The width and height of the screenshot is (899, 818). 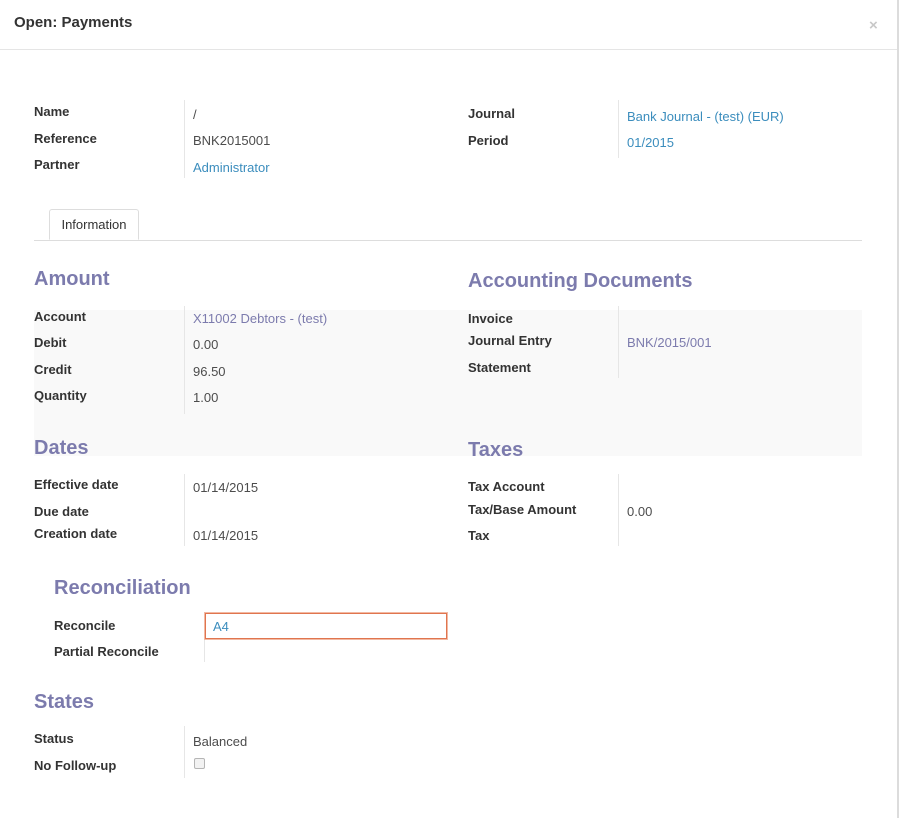 What do you see at coordinates (226, 487) in the screenshot?
I see `effective-date-value: 01/14/2015` at bounding box center [226, 487].